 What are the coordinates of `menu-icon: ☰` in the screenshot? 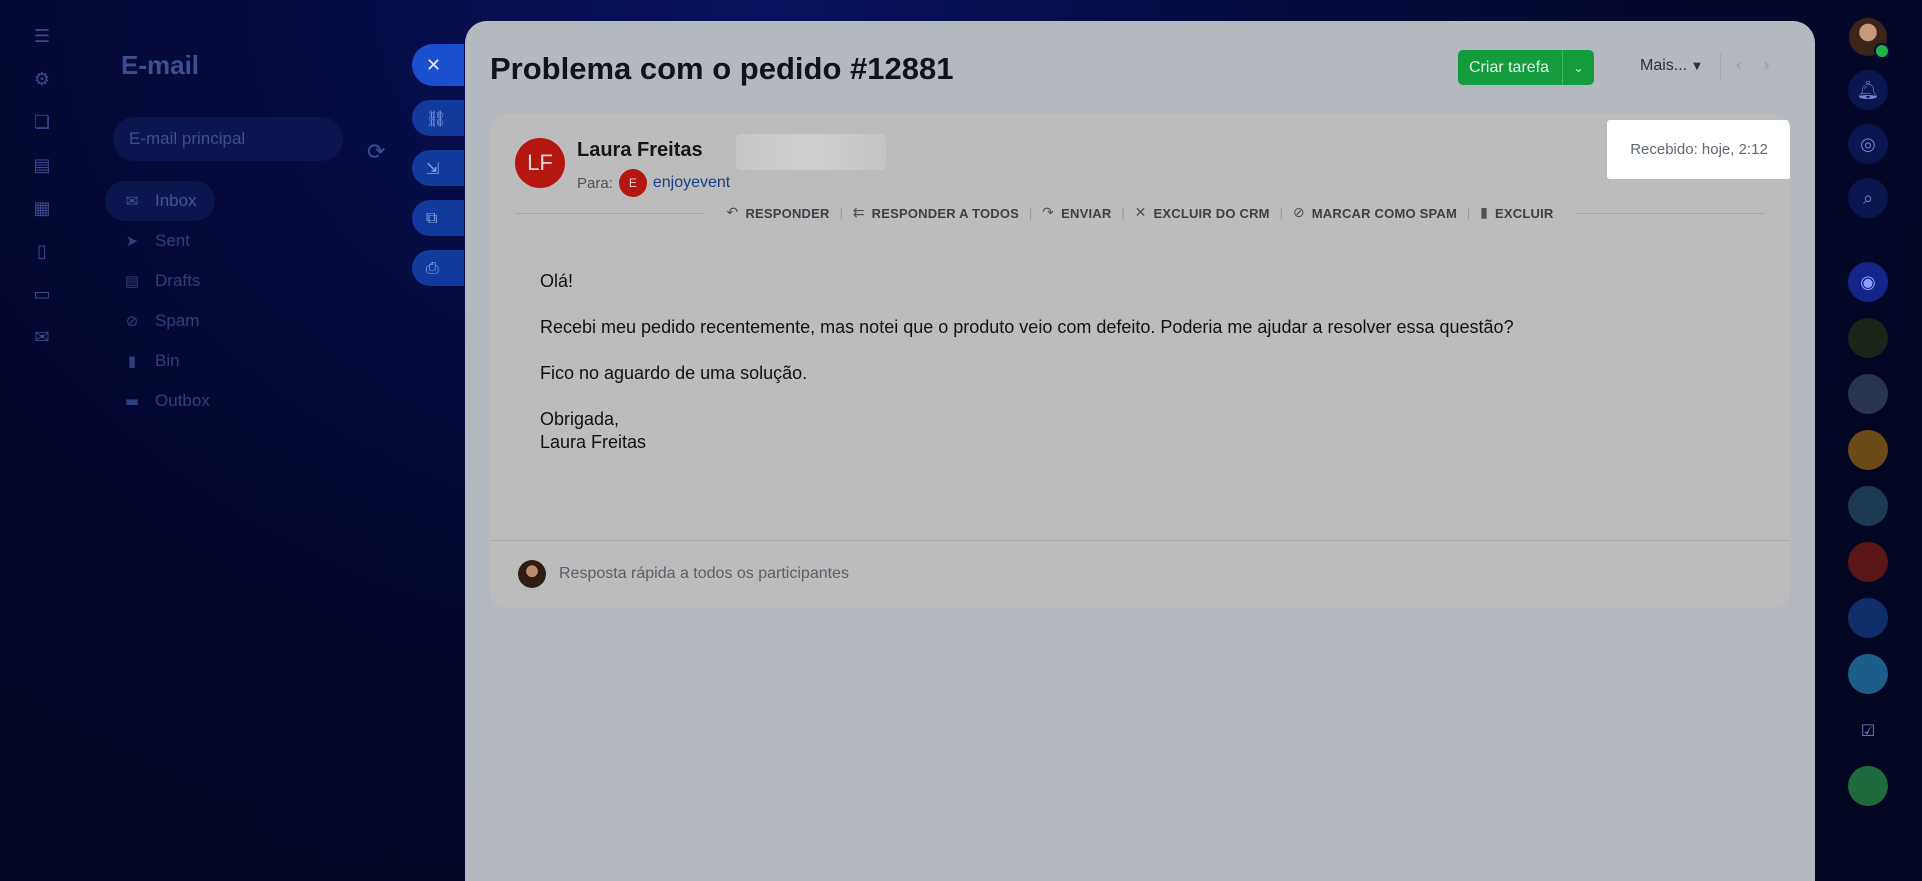 It's located at (42, 36).